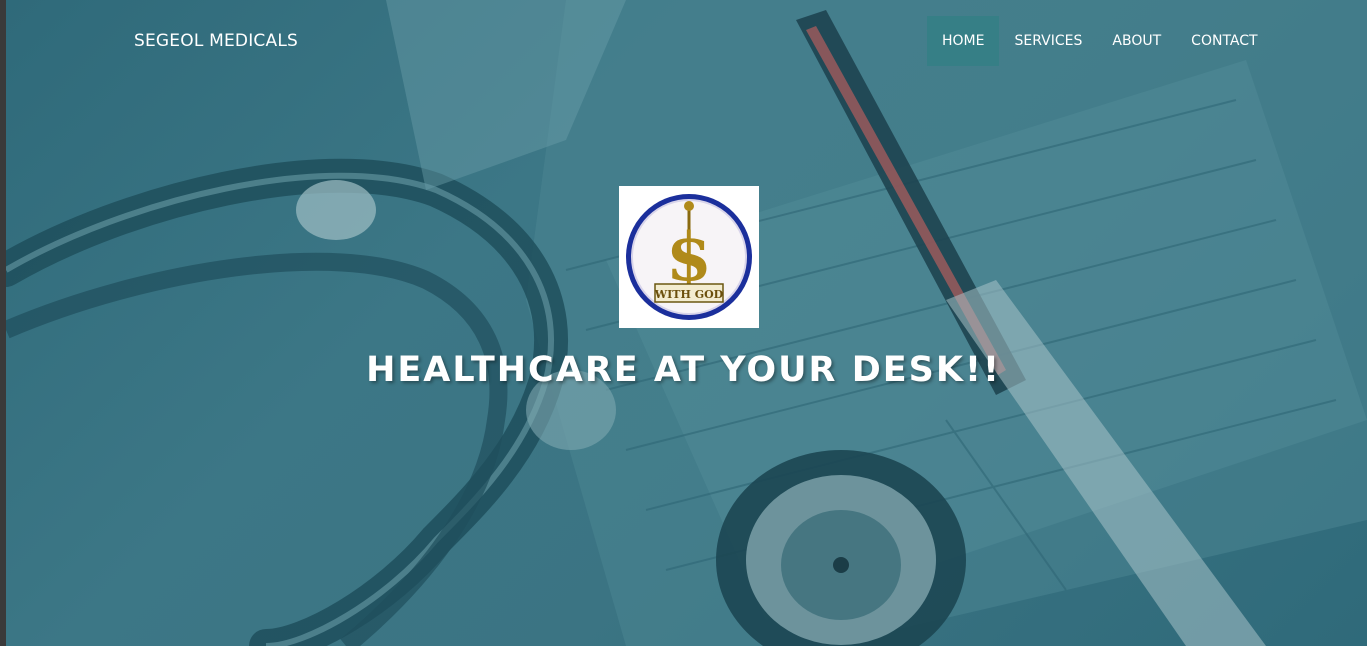 The width and height of the screenshot is (1367, 671). I want to click on main-nav: HOME SERVICES ABOUT CONTACT, so click(1100, 41).